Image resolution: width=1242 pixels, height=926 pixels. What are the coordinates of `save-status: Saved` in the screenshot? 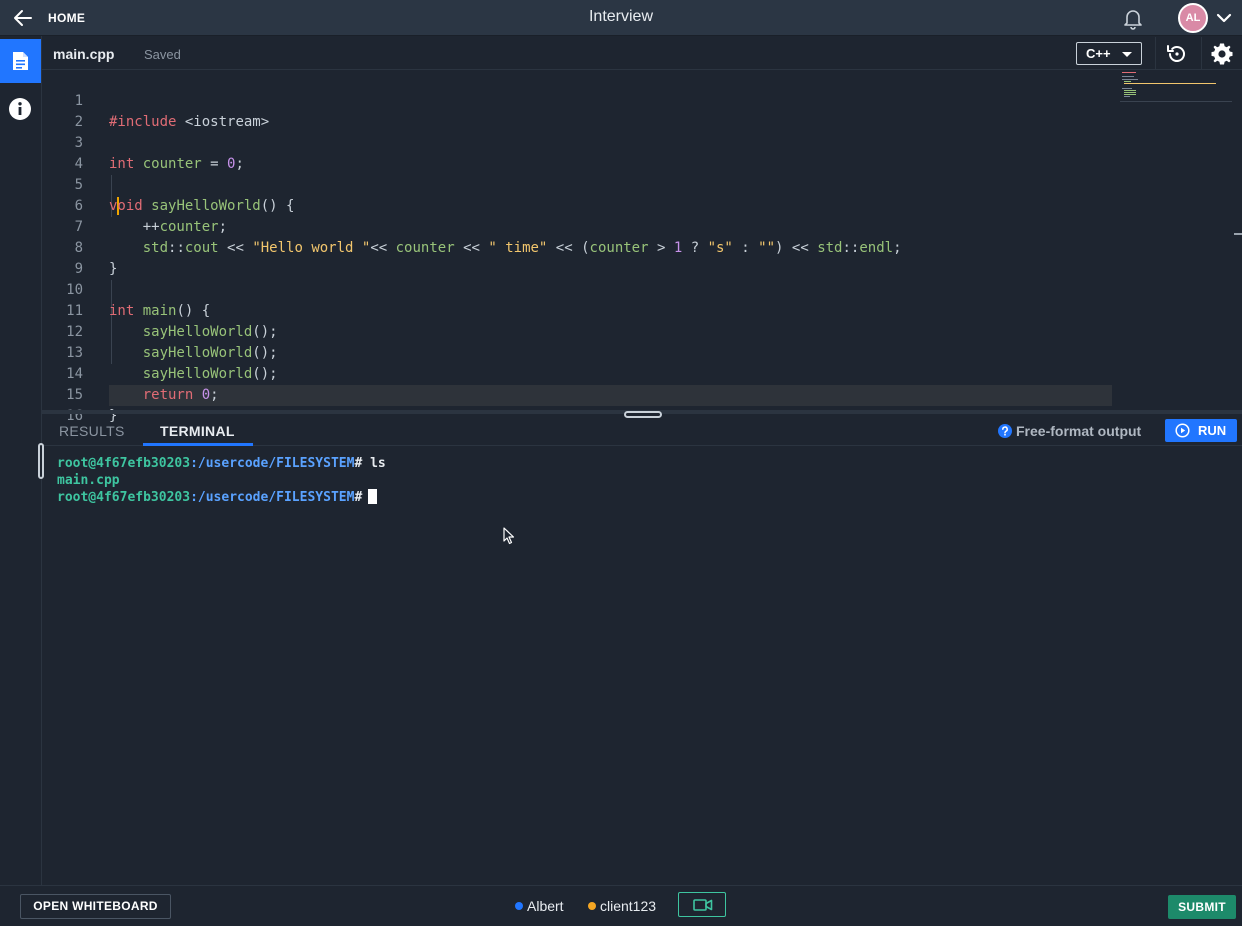 It's located at (162, 54).